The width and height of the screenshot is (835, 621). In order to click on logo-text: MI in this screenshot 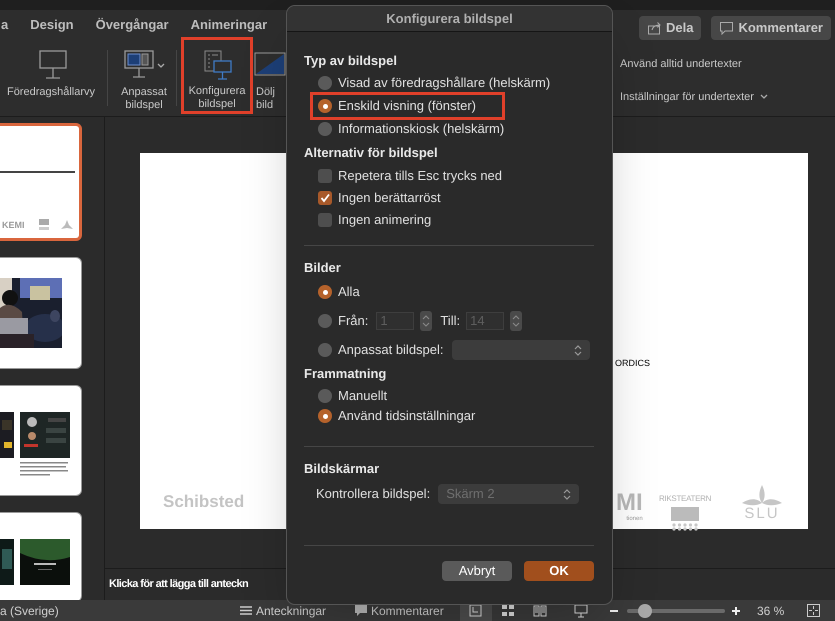, I will do `click(629, 503)`.